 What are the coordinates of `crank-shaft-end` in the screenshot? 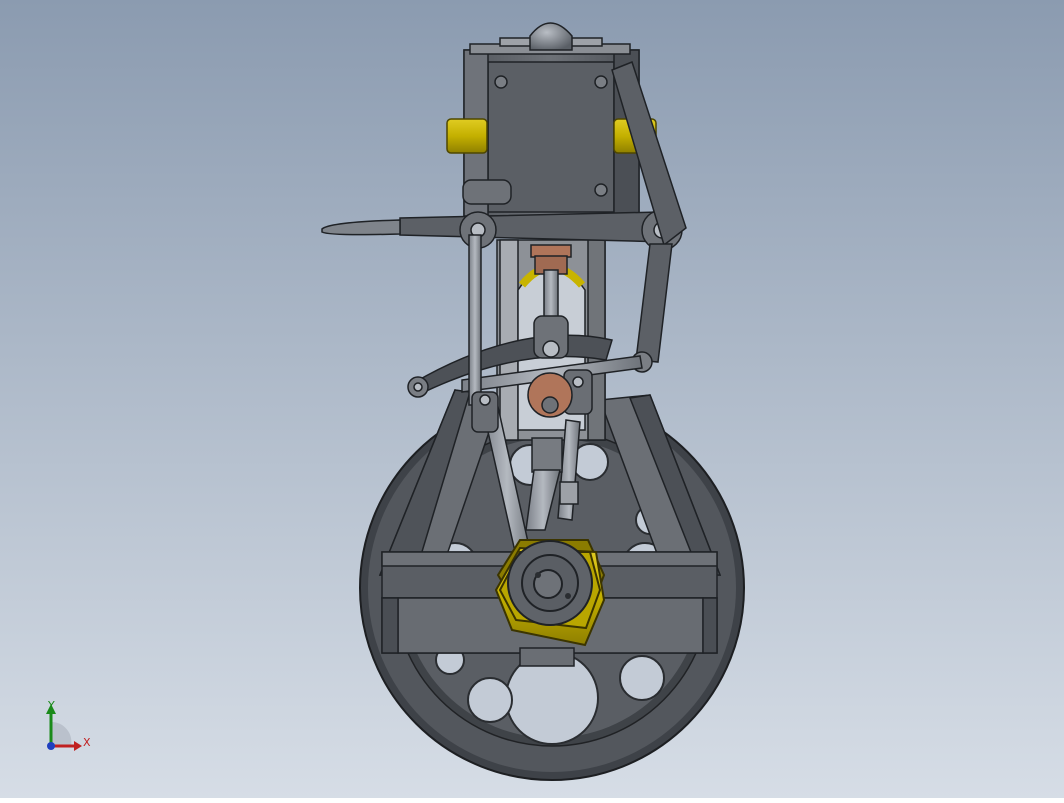 It's located at (547, 657).